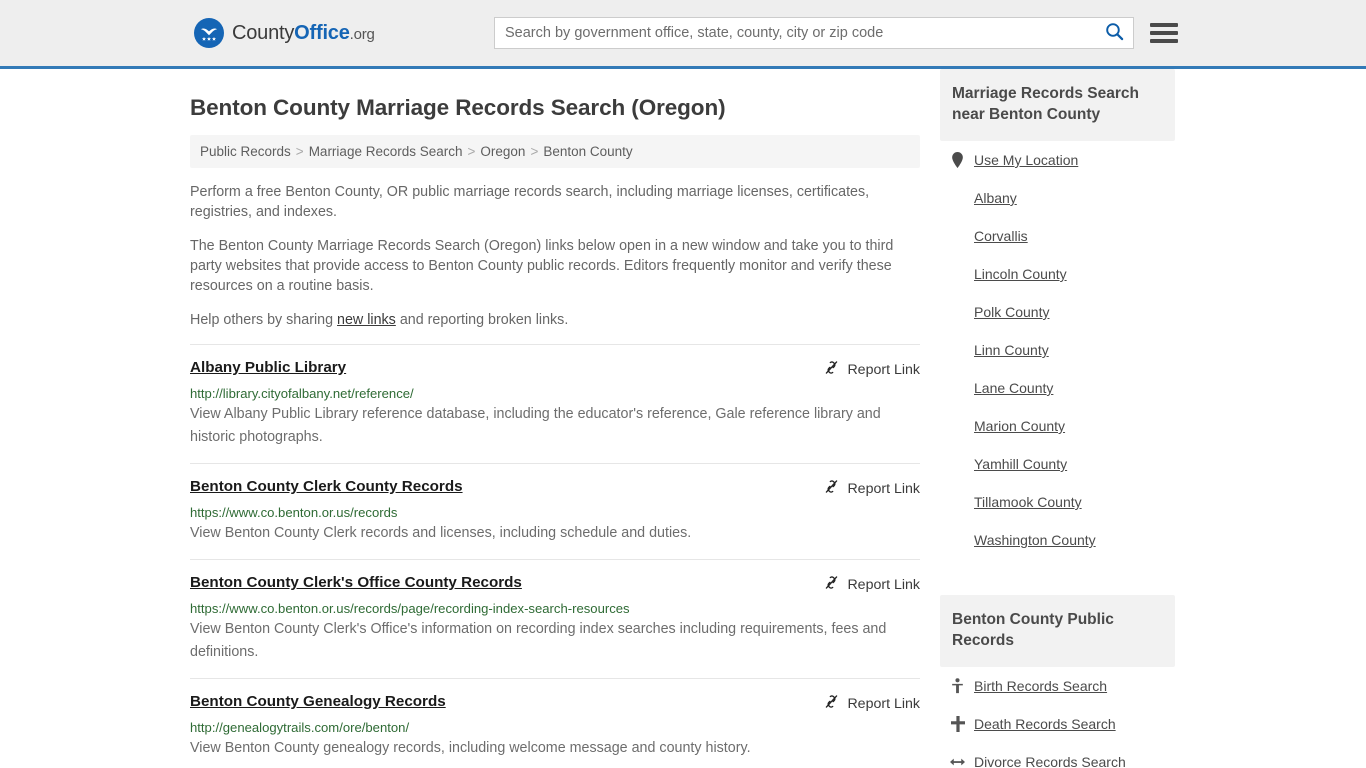 This screenshot has height=768, width=1366. What do you see at coordinates (1040, 686) in the screenshot?
I see `public-record-item-label: Birth Records Search` at bounding box center [1040, 686].